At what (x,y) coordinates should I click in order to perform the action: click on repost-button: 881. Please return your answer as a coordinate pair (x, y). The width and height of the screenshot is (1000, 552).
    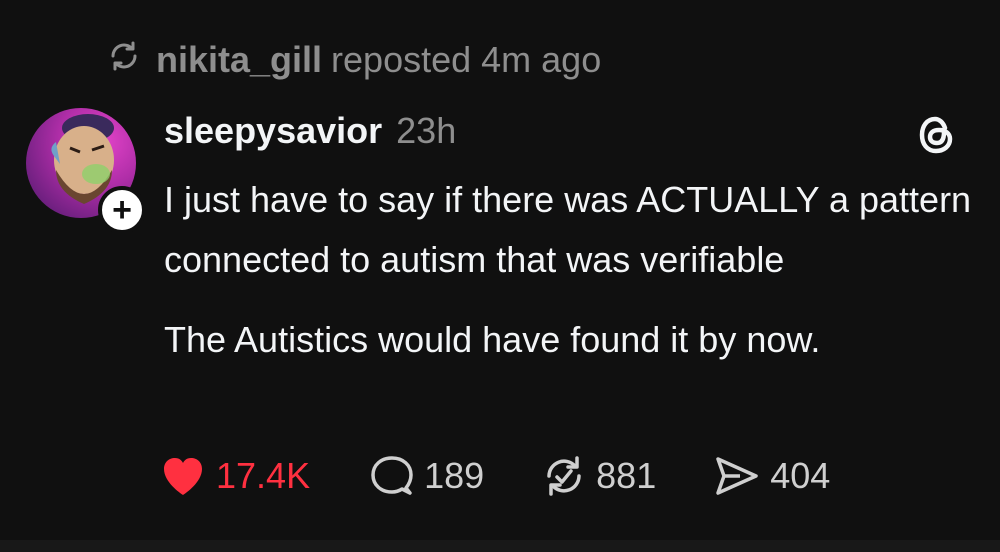
    Looking at the image, I should click on (599, 476).